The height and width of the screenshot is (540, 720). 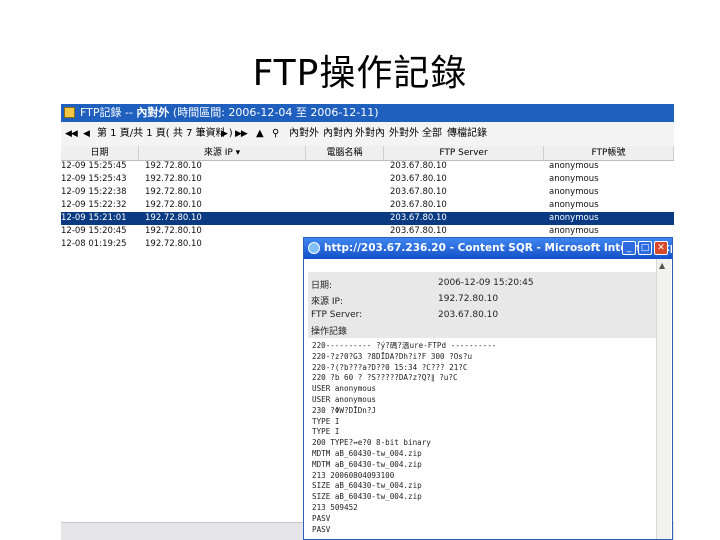 I want to click on first-page-icon: ◀◀, so click(x=71, y=134).